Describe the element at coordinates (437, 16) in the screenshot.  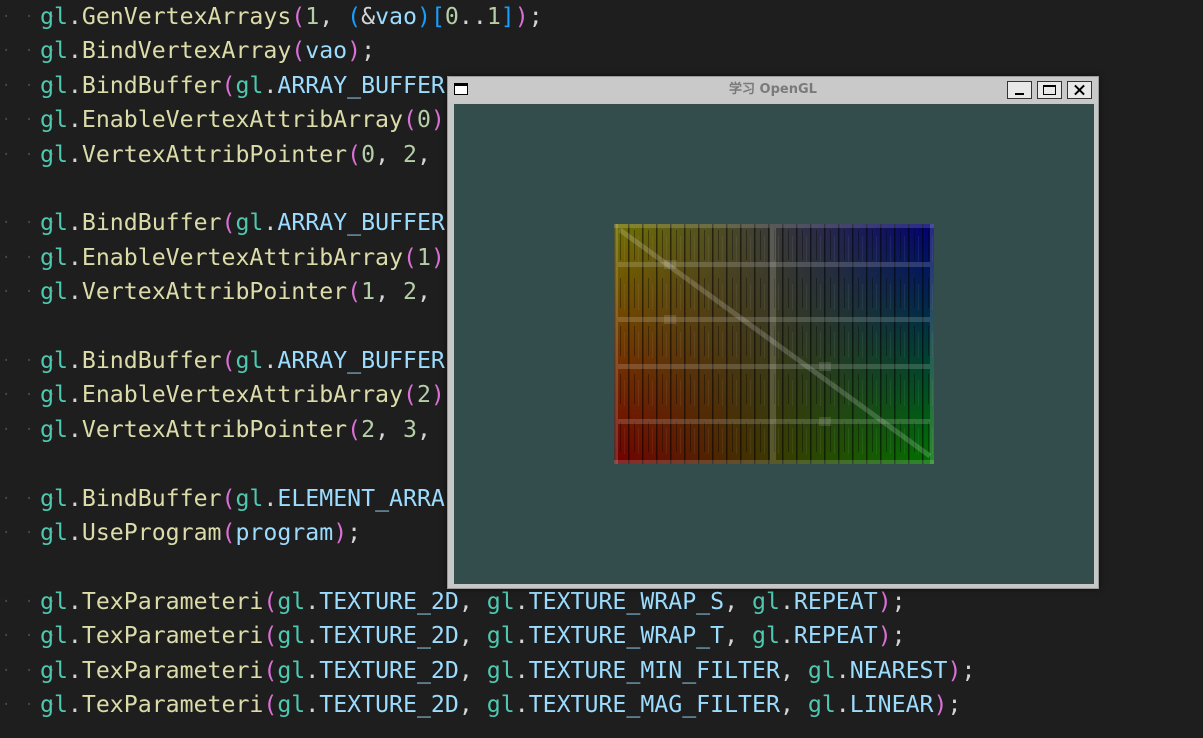
I see `code-token: [` at that location.